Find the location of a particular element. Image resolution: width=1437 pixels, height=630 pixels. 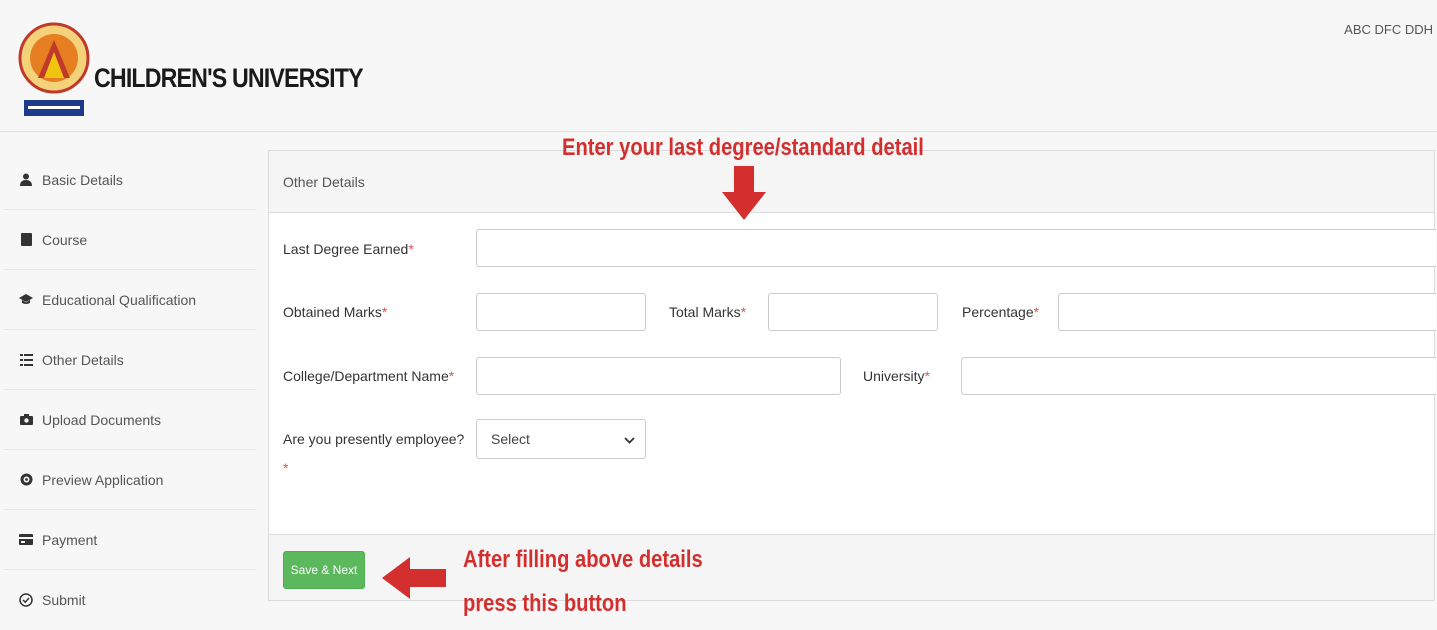

sidebar-item-label: Payment is located at coordinates (70, 539).